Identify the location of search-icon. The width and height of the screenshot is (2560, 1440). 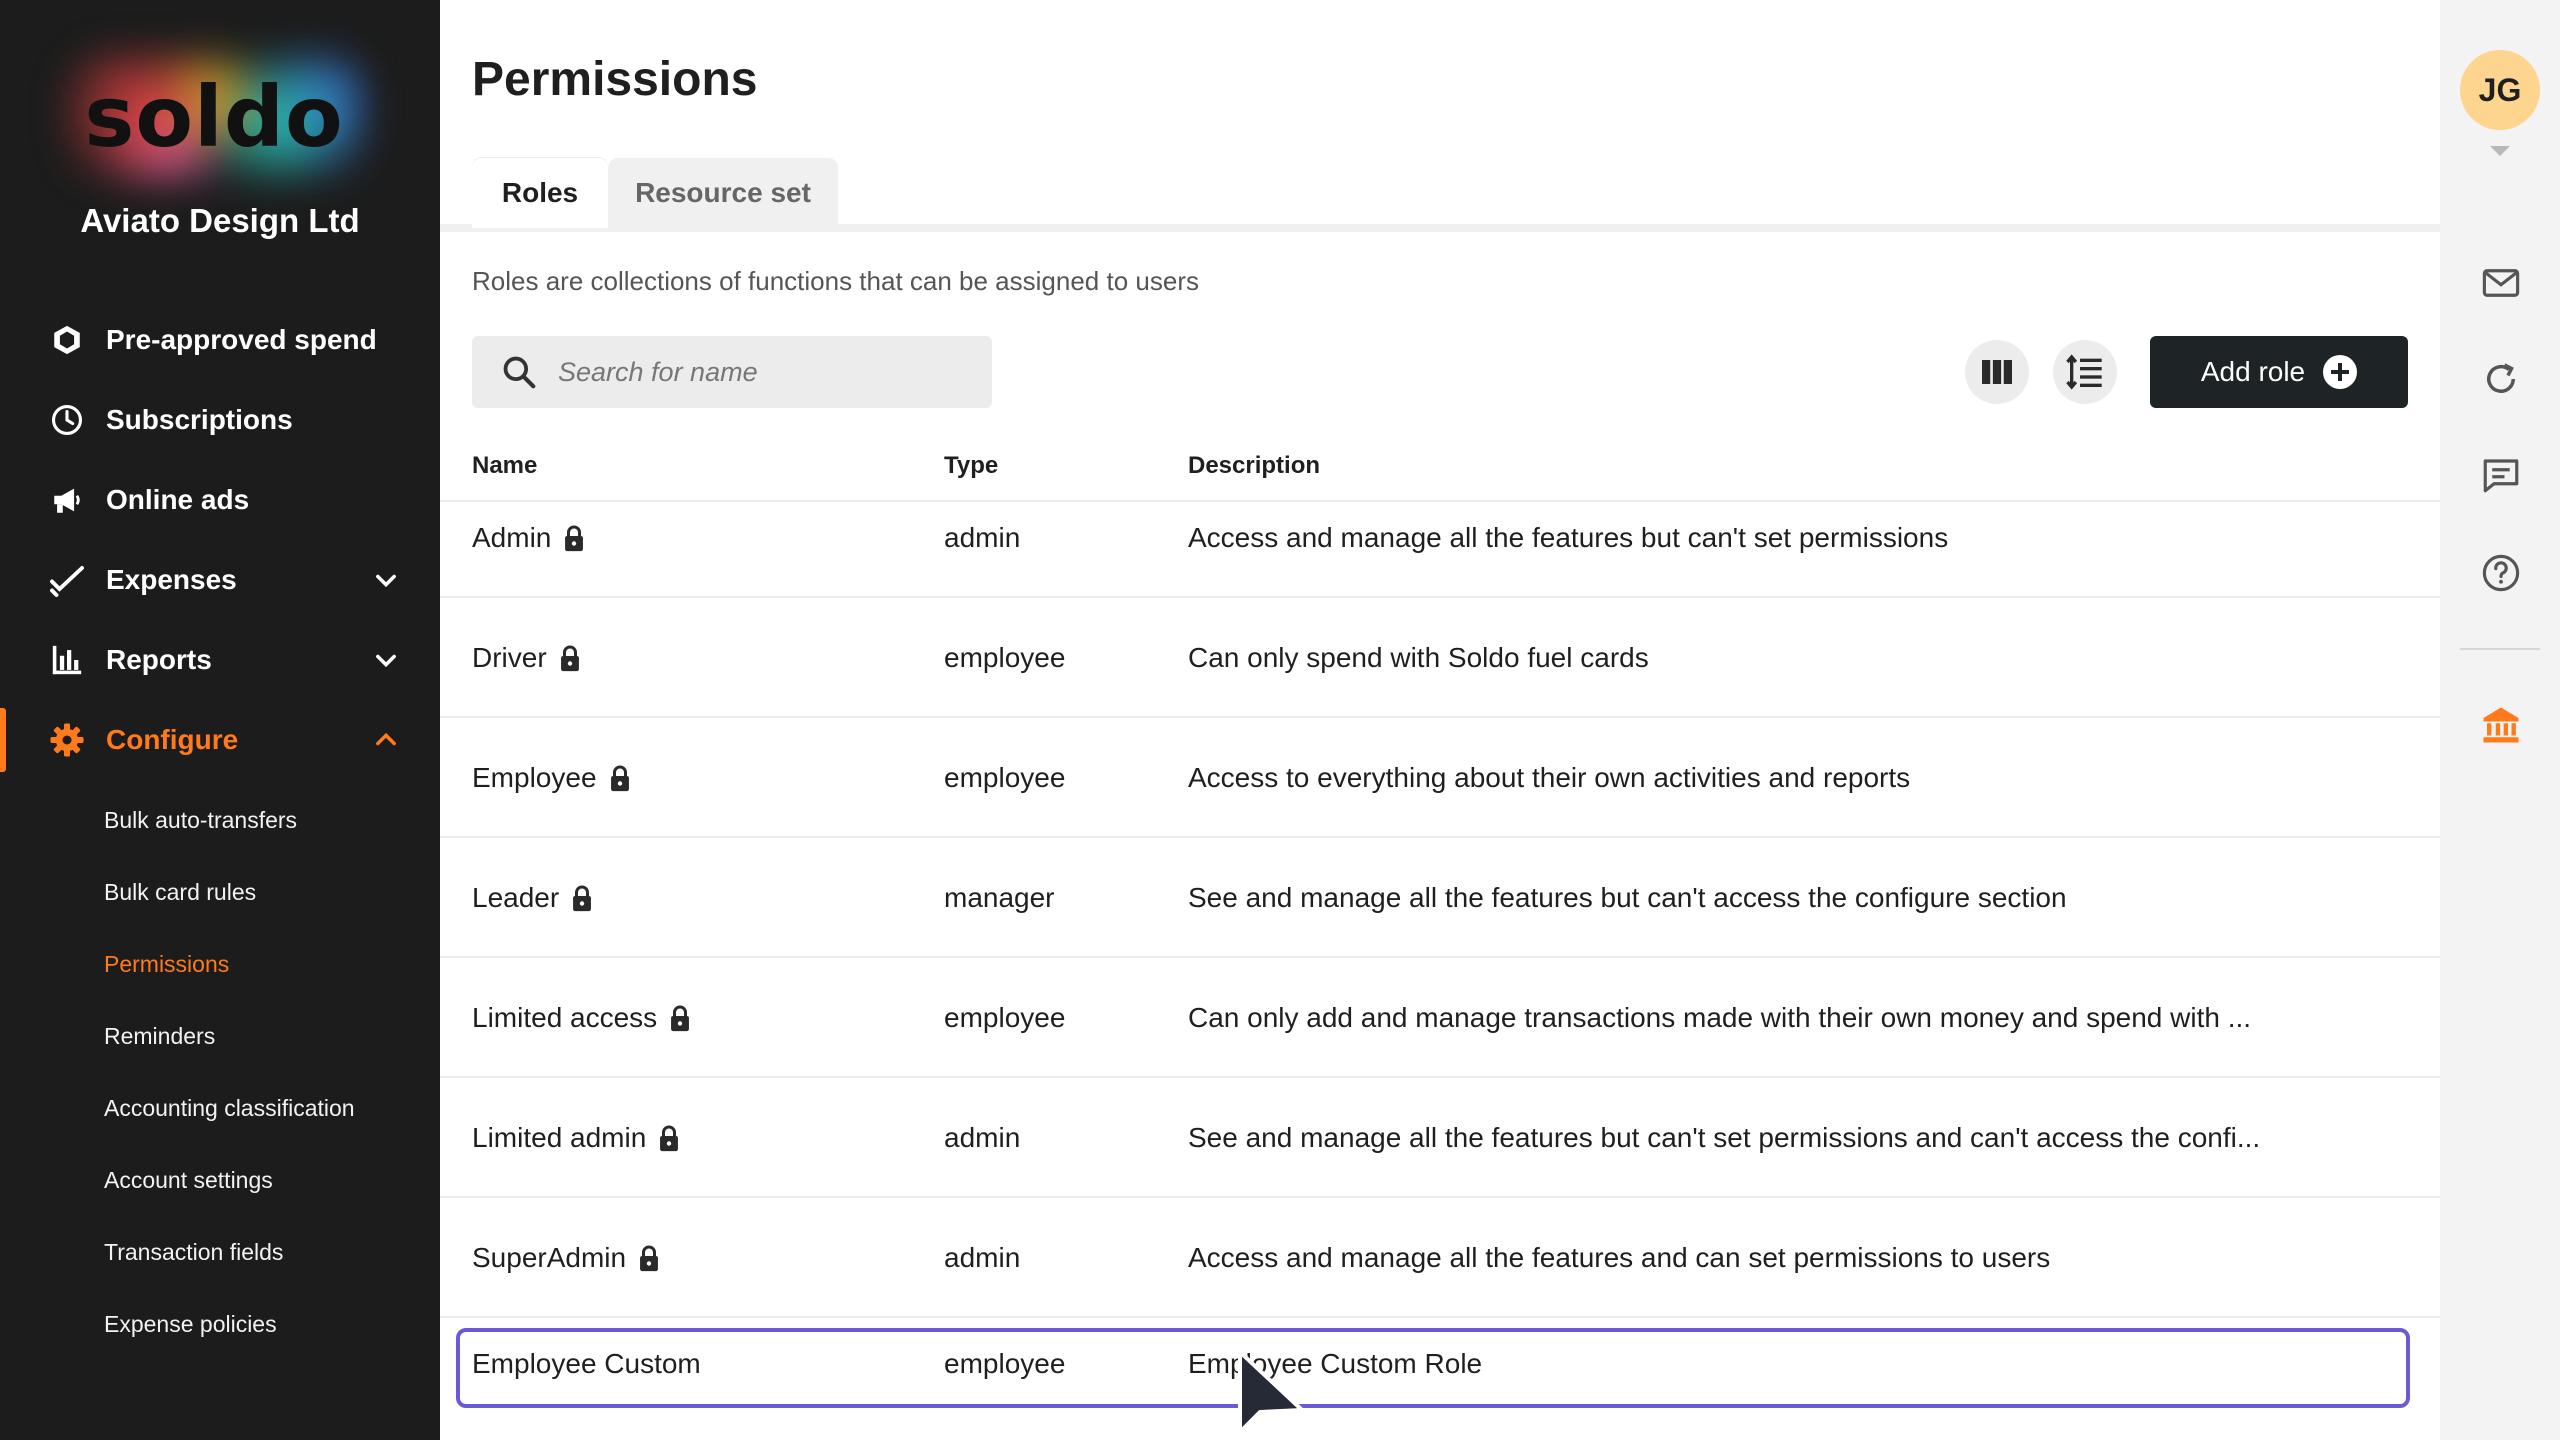
(519, 372).